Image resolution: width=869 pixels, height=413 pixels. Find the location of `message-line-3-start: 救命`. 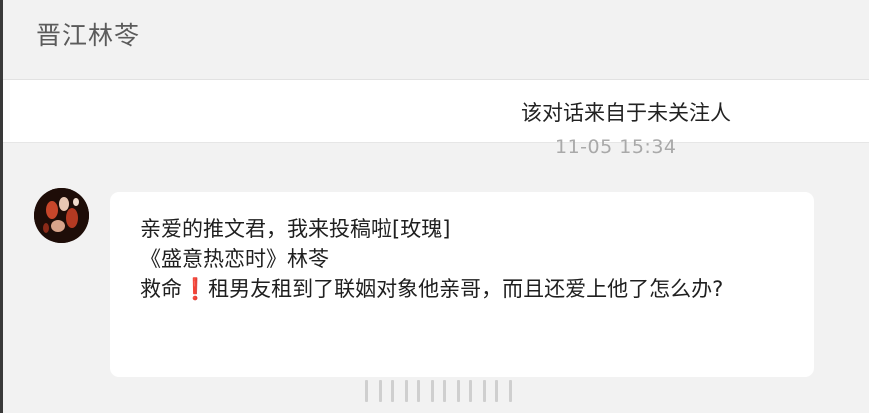

message-line-3-start: 救命 is located at coordinates (161, 289).